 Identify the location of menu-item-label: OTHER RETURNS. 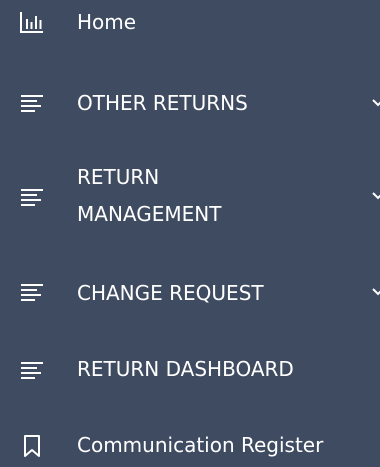
(162, 103).